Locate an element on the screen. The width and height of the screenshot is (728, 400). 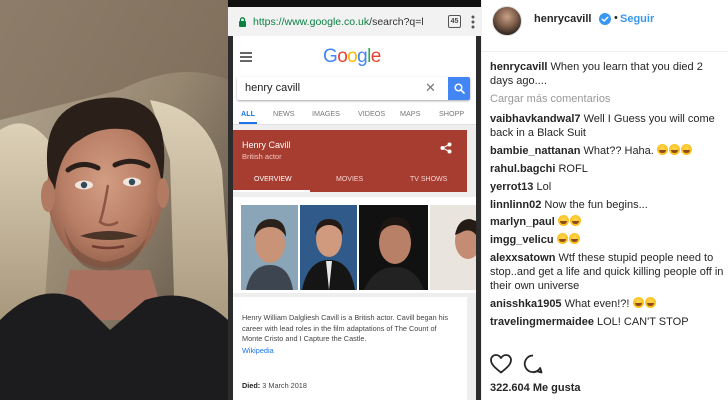
comment-user: rahul.bagchi is located at coordinates (522, 169).